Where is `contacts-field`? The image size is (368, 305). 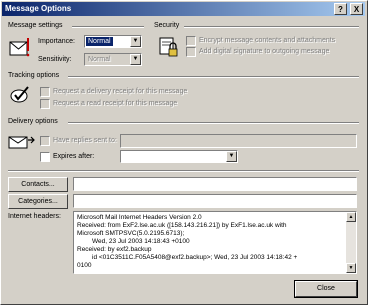
contacts-field is located at coordinates (215, 184).